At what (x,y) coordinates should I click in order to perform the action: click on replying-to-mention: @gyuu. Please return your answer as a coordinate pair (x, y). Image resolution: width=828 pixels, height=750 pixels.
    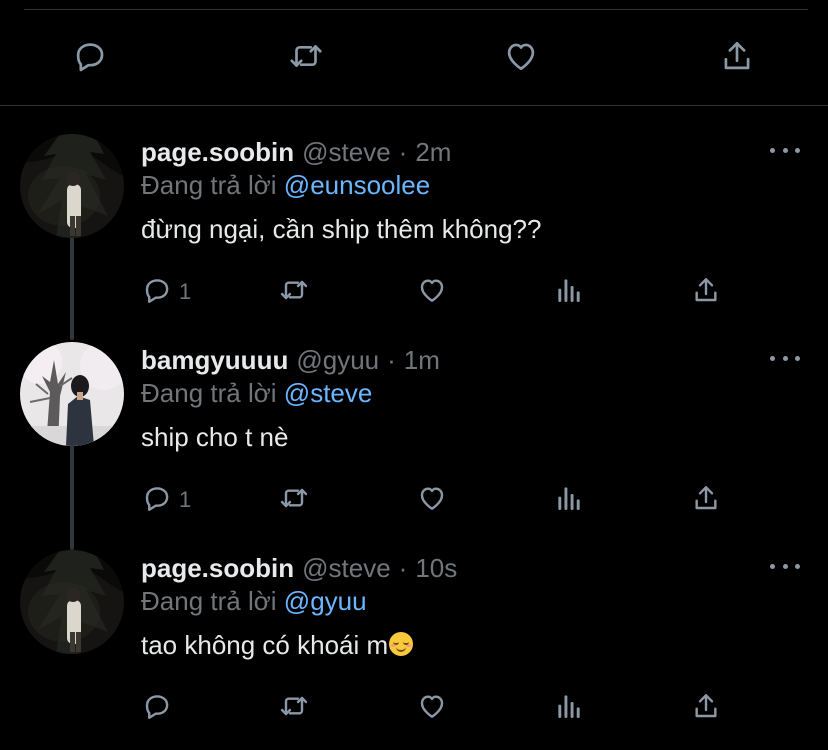
    Looking at the image, I should click on (325, 601).